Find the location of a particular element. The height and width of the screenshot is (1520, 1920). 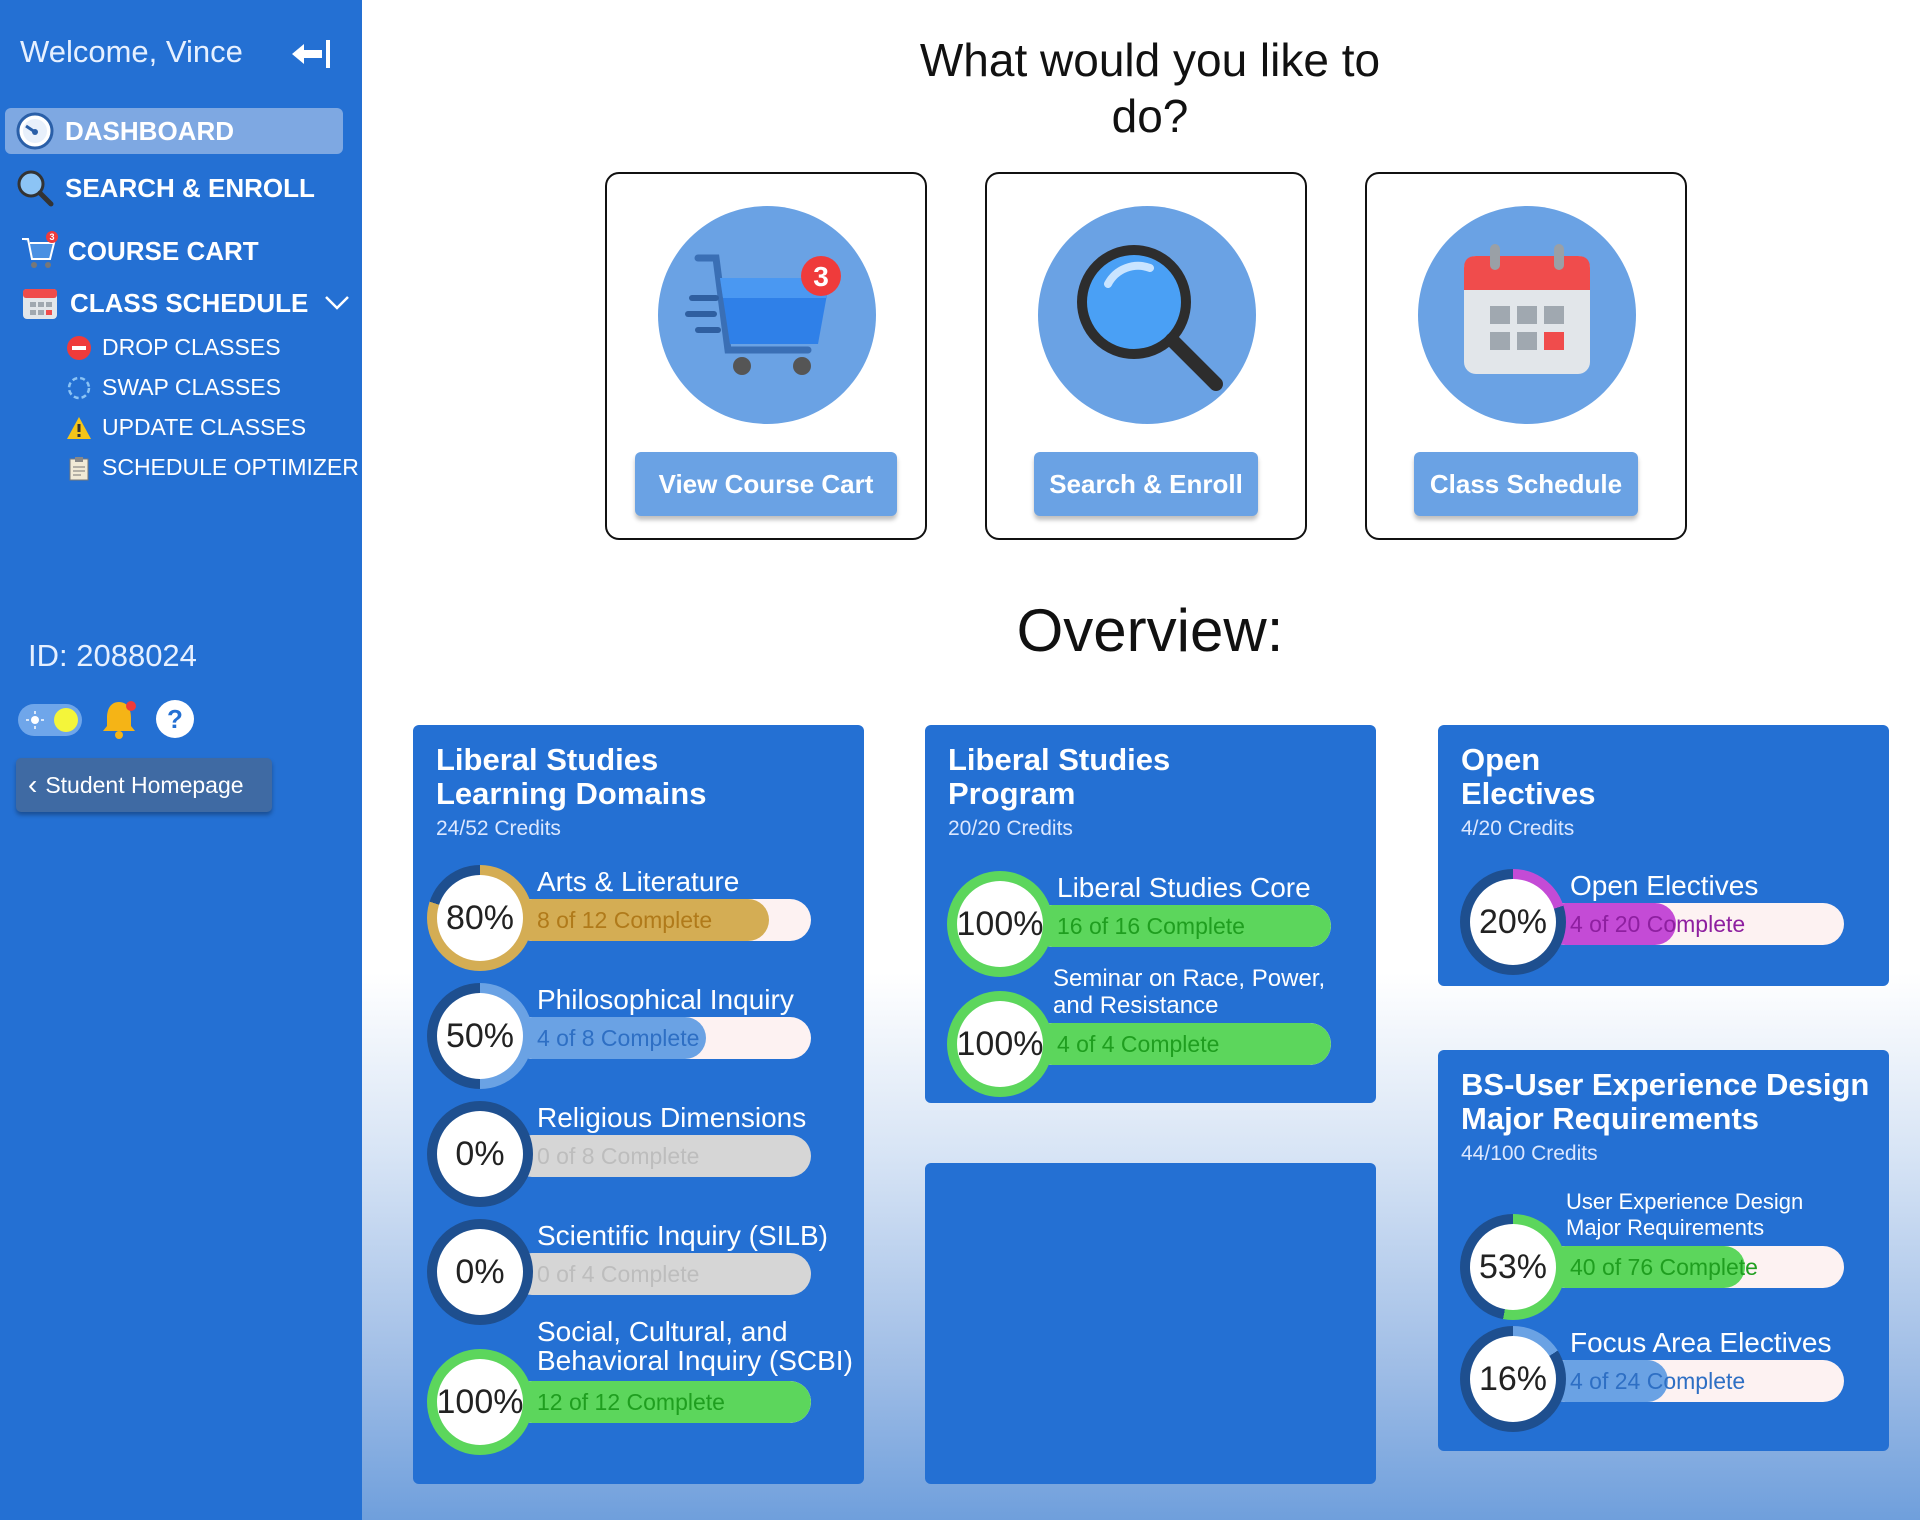

percent-text: 53% is located at coordinates (1513, 1267).